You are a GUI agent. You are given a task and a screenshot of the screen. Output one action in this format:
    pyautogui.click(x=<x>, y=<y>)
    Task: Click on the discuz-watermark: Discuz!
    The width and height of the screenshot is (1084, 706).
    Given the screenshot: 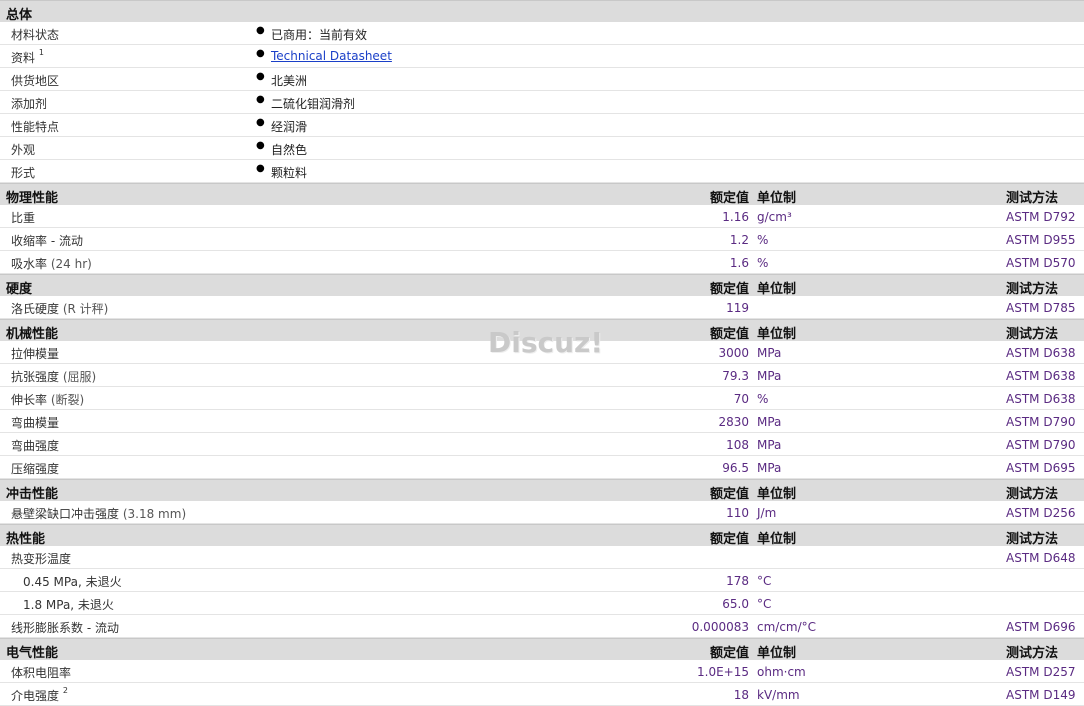 What is the action you would take?
    pyautogui.click(x=546, y=342)
    